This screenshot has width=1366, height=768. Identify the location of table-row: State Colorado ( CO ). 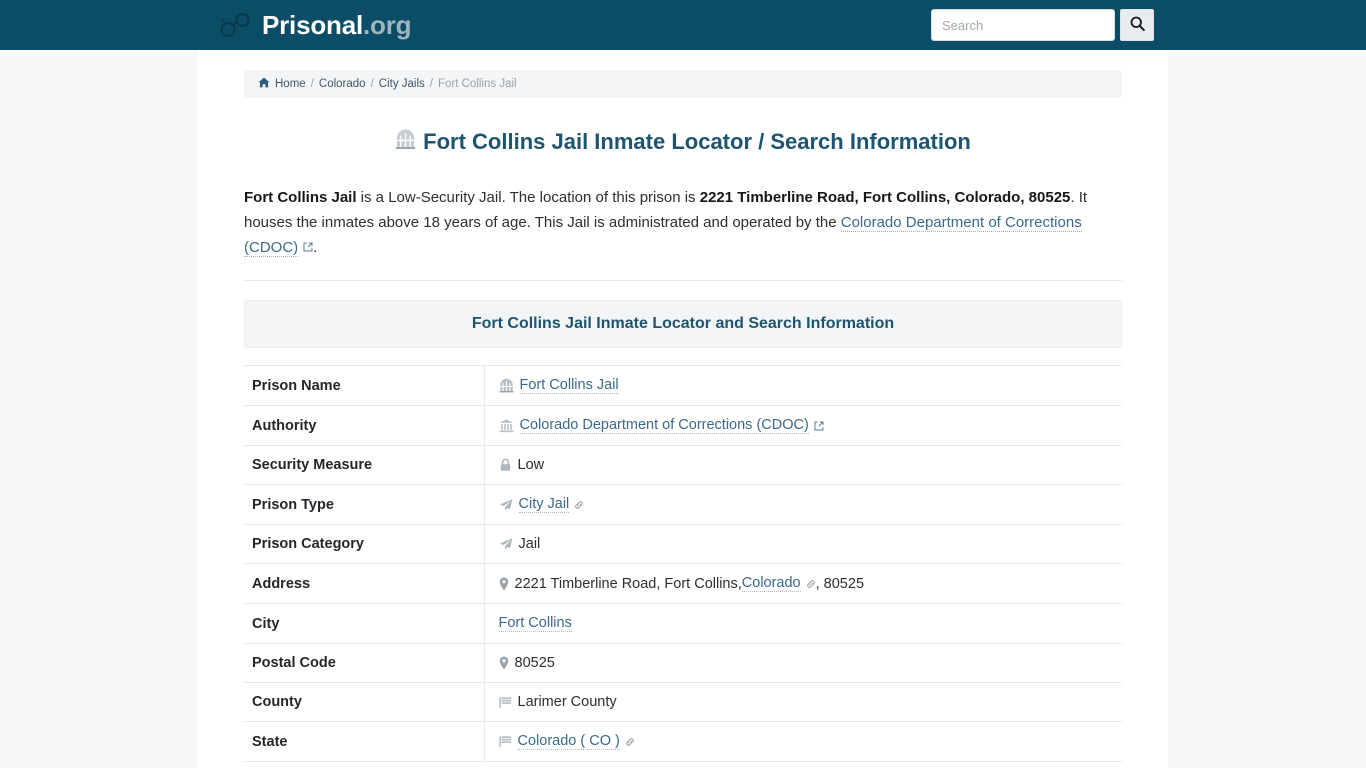
(683, 741).